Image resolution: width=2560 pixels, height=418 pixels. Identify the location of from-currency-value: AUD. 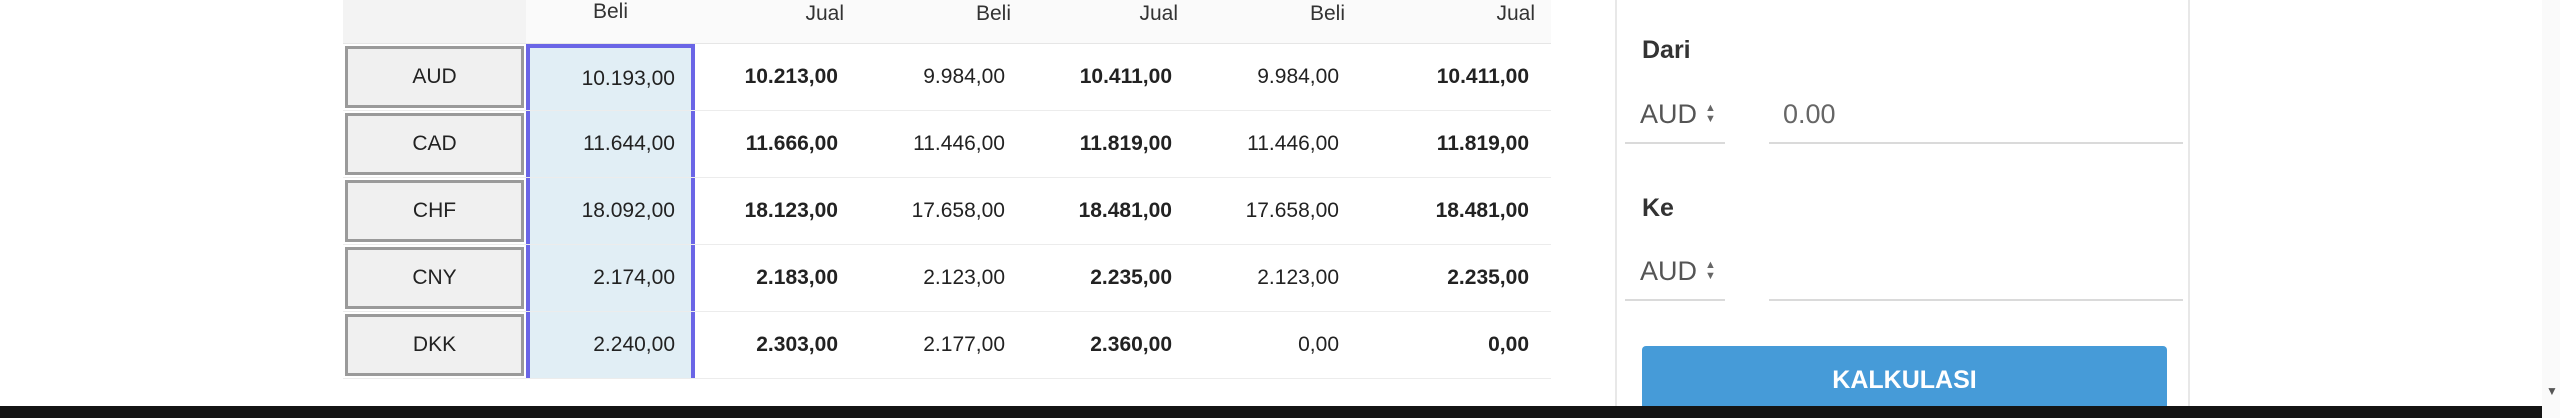
(1669, 113).